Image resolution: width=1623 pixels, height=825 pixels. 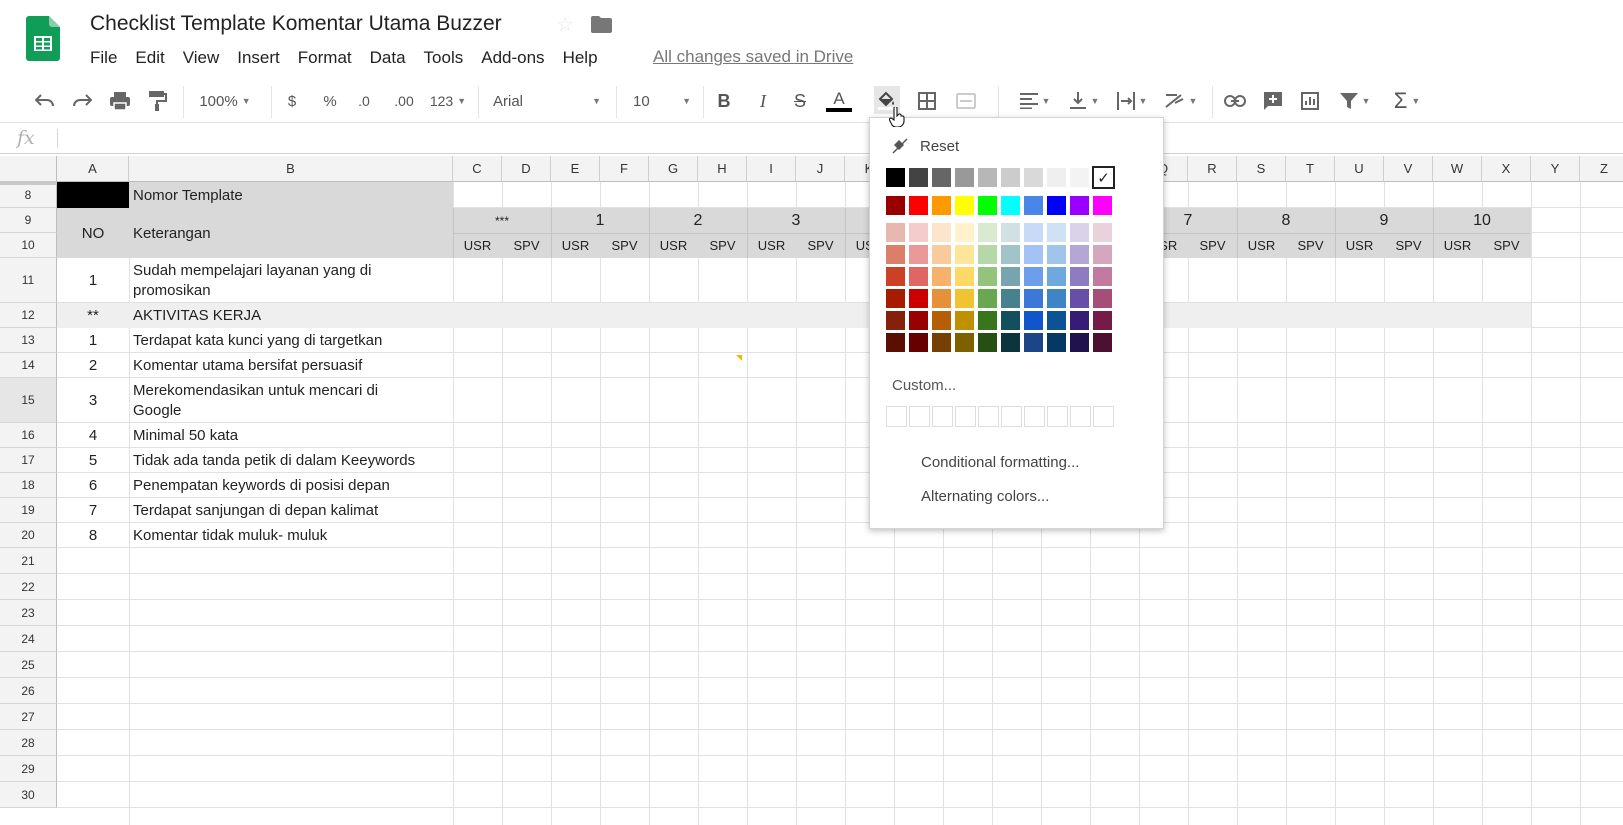 I want to click on increase-decimal-button: .00, so click(x=404, y=101).